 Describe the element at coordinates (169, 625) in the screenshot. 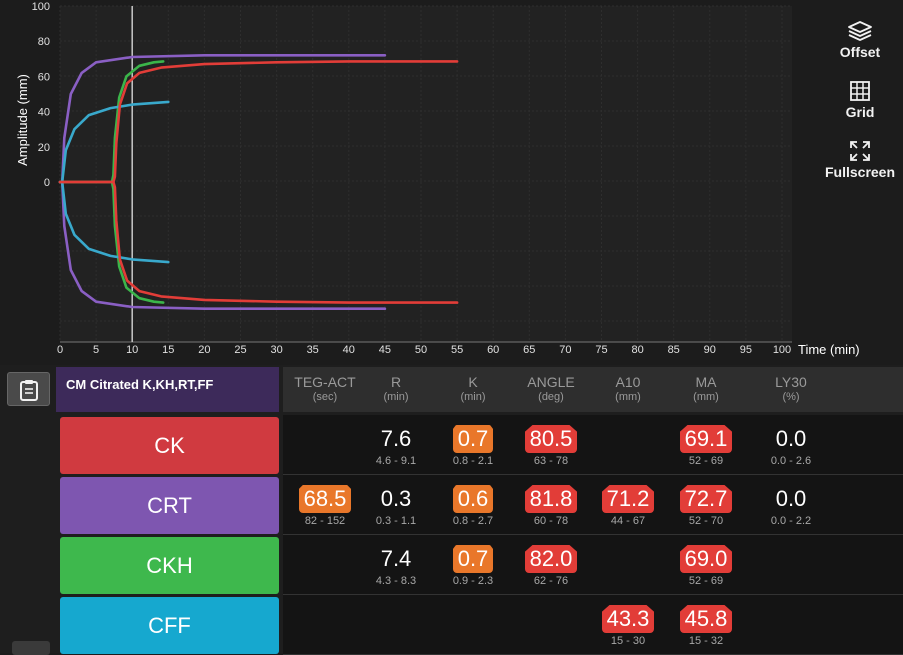

I see `assay-button: CFF` at that location.